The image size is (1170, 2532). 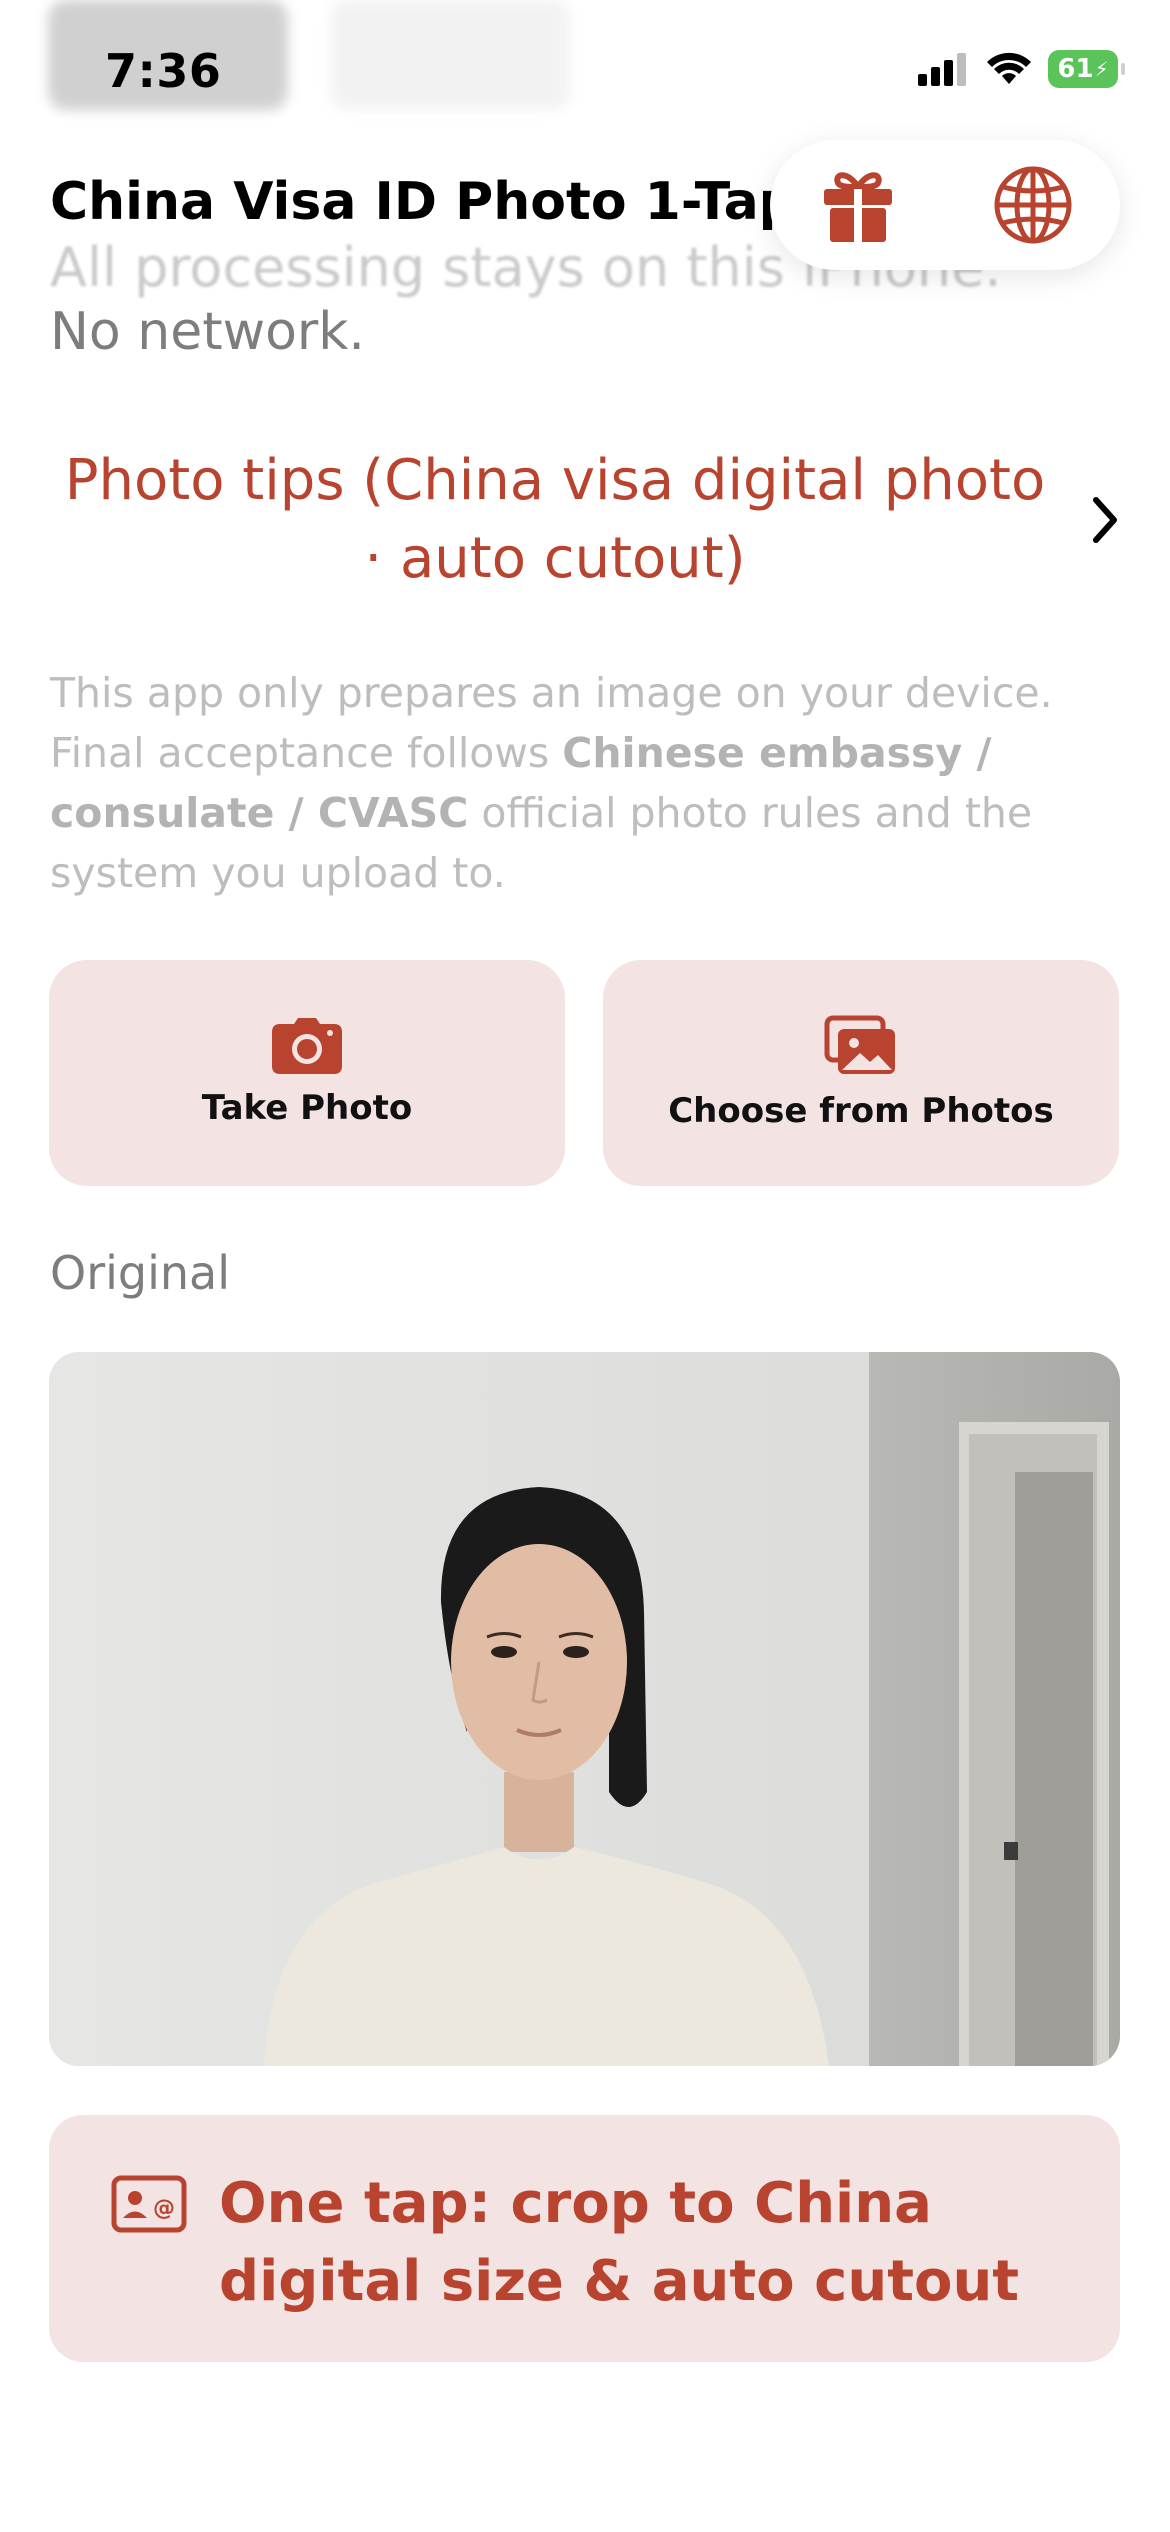 I want to click on language-button, so click(x=1033, y=205).